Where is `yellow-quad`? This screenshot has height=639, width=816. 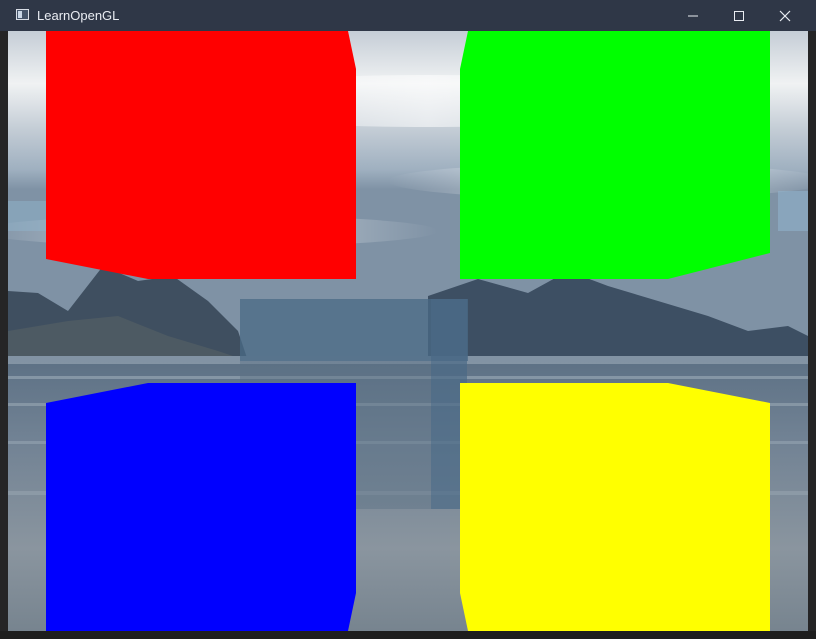 yellow-quad is located at coordinates (615, 507).